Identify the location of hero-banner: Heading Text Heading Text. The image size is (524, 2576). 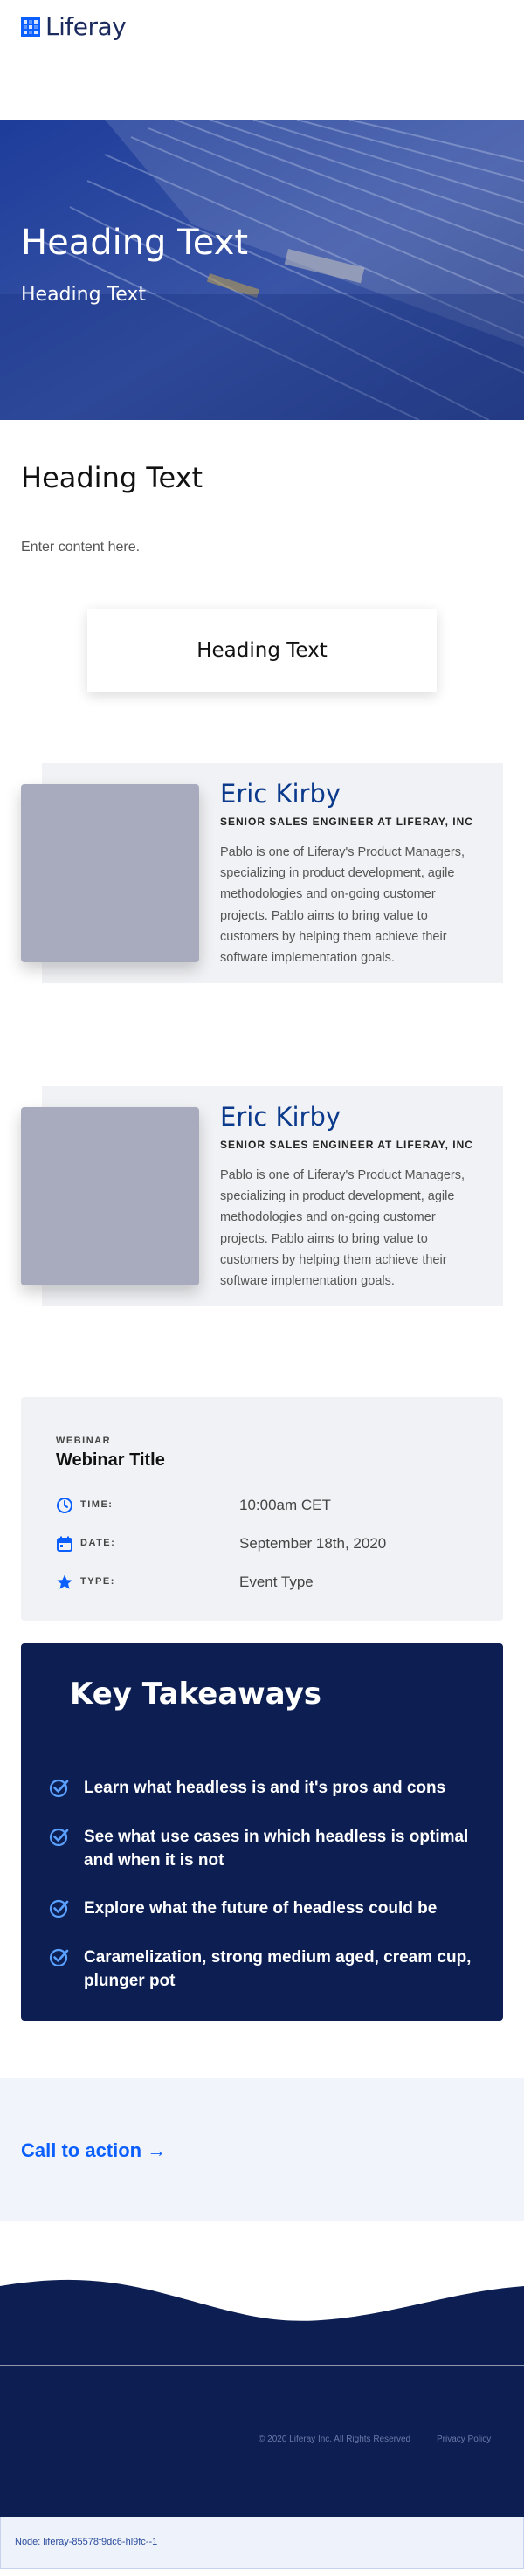
(262, 270).